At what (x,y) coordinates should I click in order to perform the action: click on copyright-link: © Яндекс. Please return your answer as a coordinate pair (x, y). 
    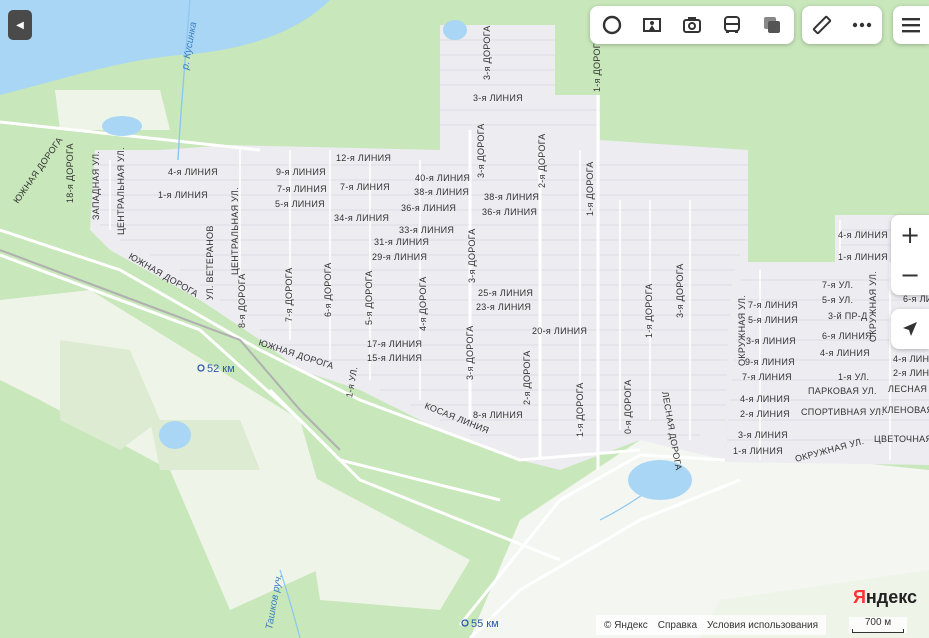
    Looking at the image, I should click on (626, 625).